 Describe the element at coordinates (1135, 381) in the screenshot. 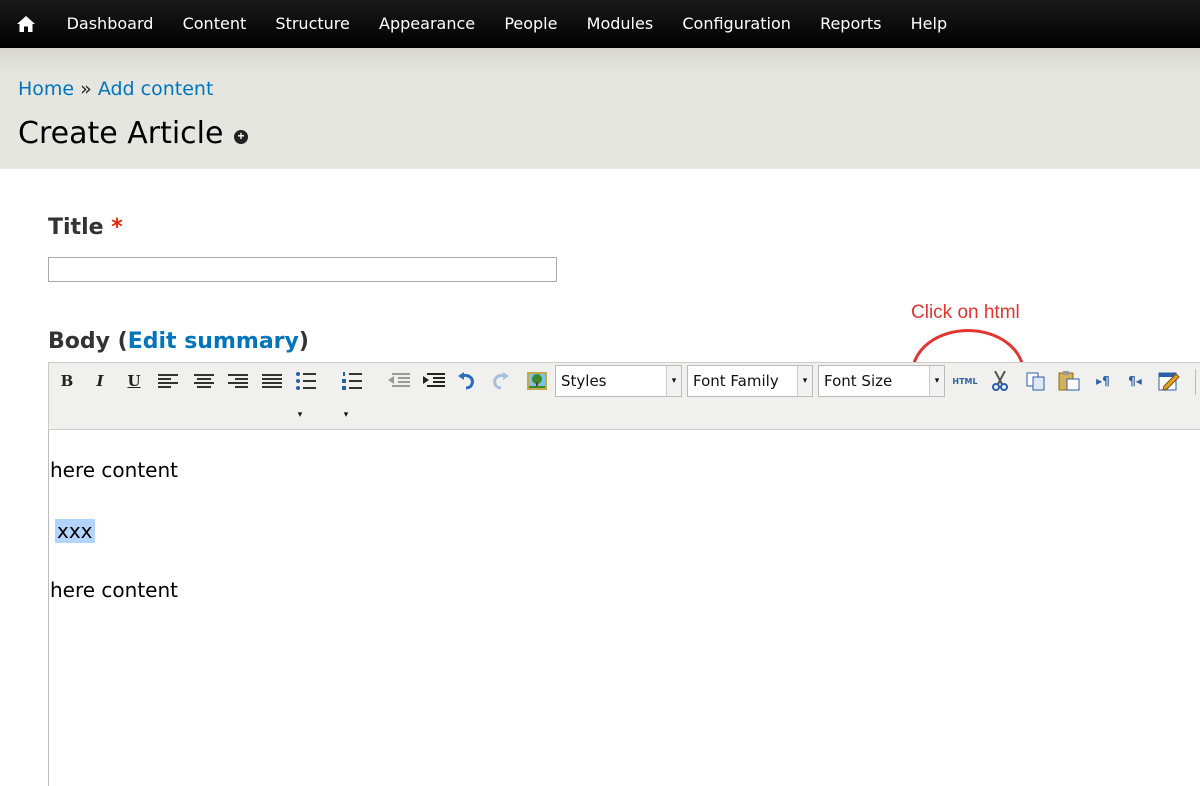

I see `rtl-icon: ¶◂` at that location.